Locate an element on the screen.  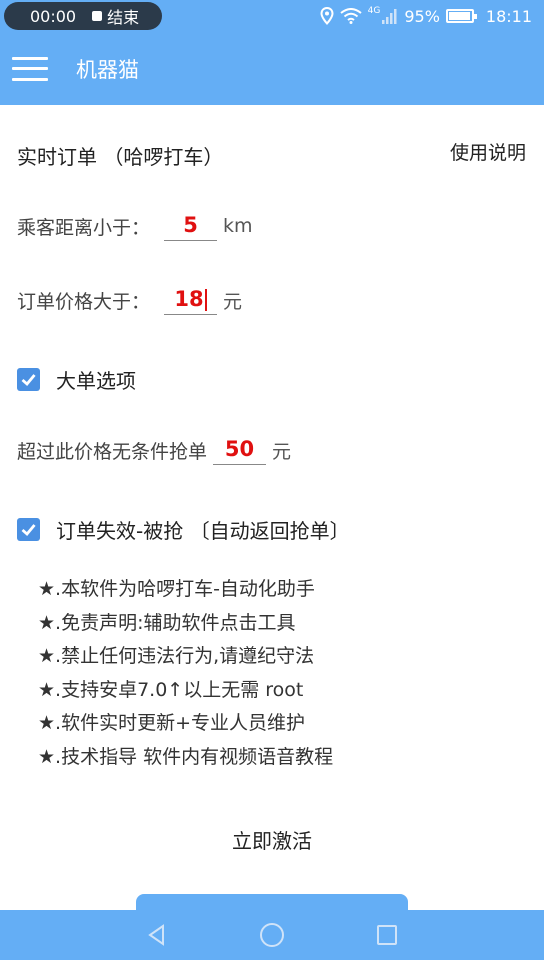
big-order-label: 大单选项 is located at coordinates (96, 381).